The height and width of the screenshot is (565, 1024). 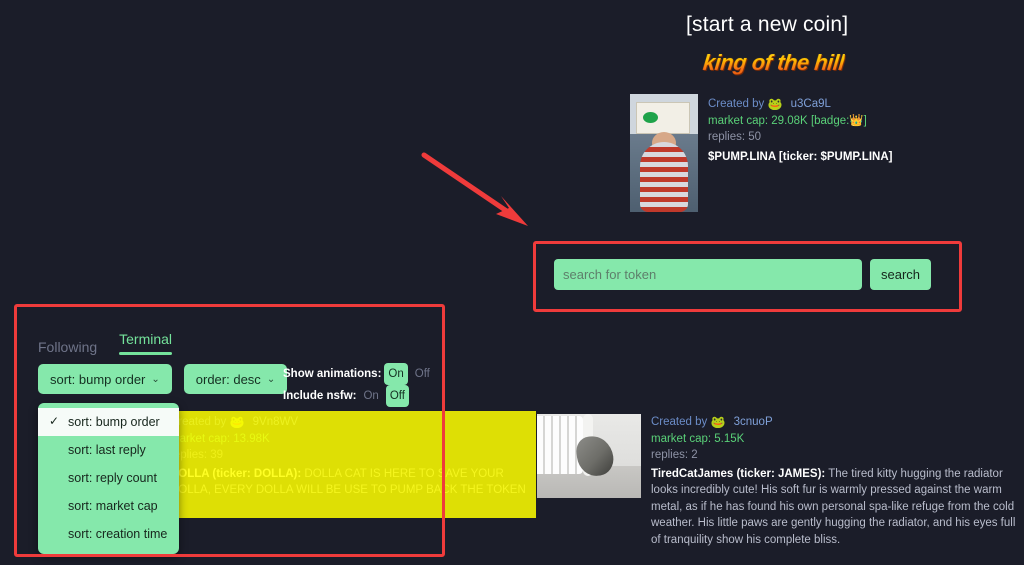 I want to click on market-cap-value: 5.15K, so click(x=729, y=438).